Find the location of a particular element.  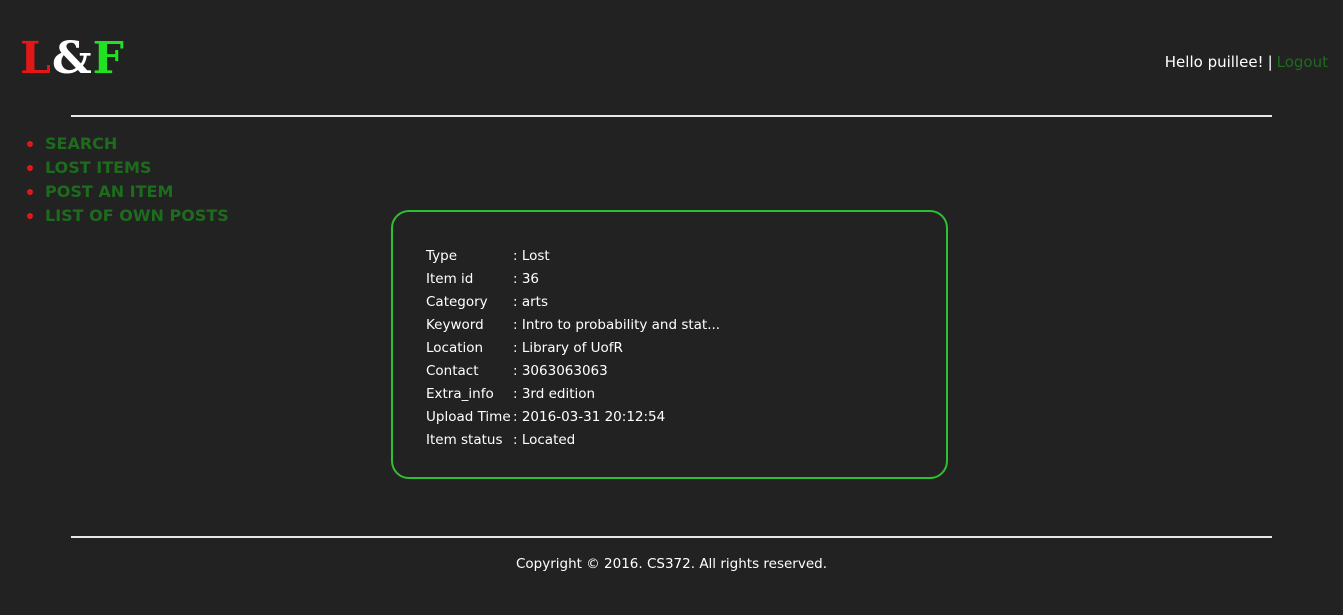

user-greeting-bar: Hello puillee! | Logout is located at coordinates (1246, 62).